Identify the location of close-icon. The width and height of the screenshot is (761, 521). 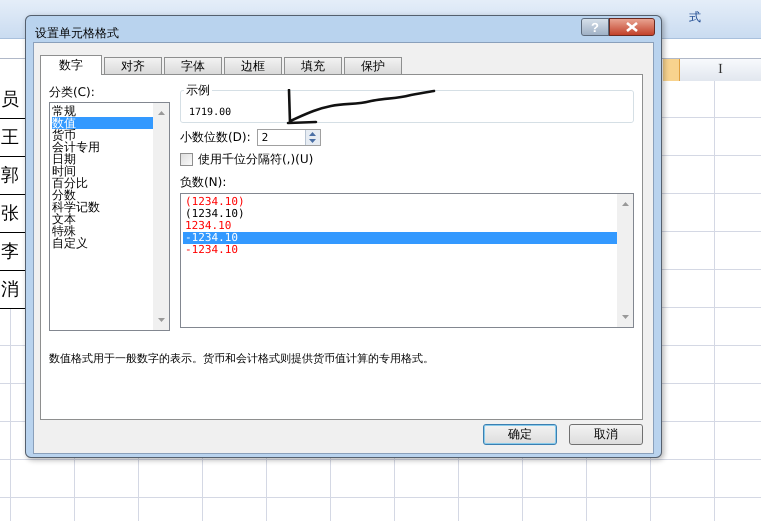
(632, 27).